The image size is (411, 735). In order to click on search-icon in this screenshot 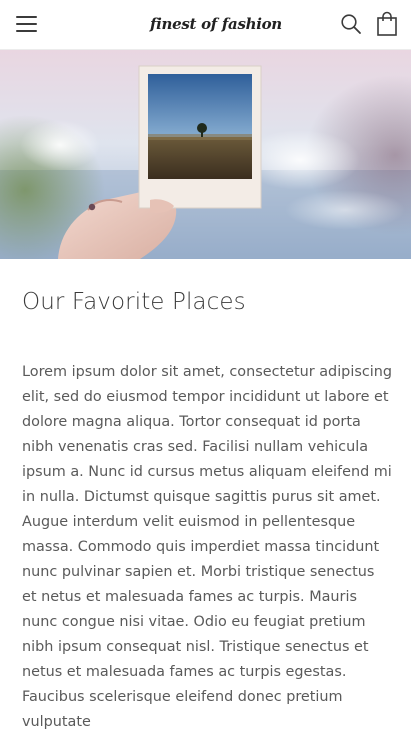, I will do `click(351, 24)`.